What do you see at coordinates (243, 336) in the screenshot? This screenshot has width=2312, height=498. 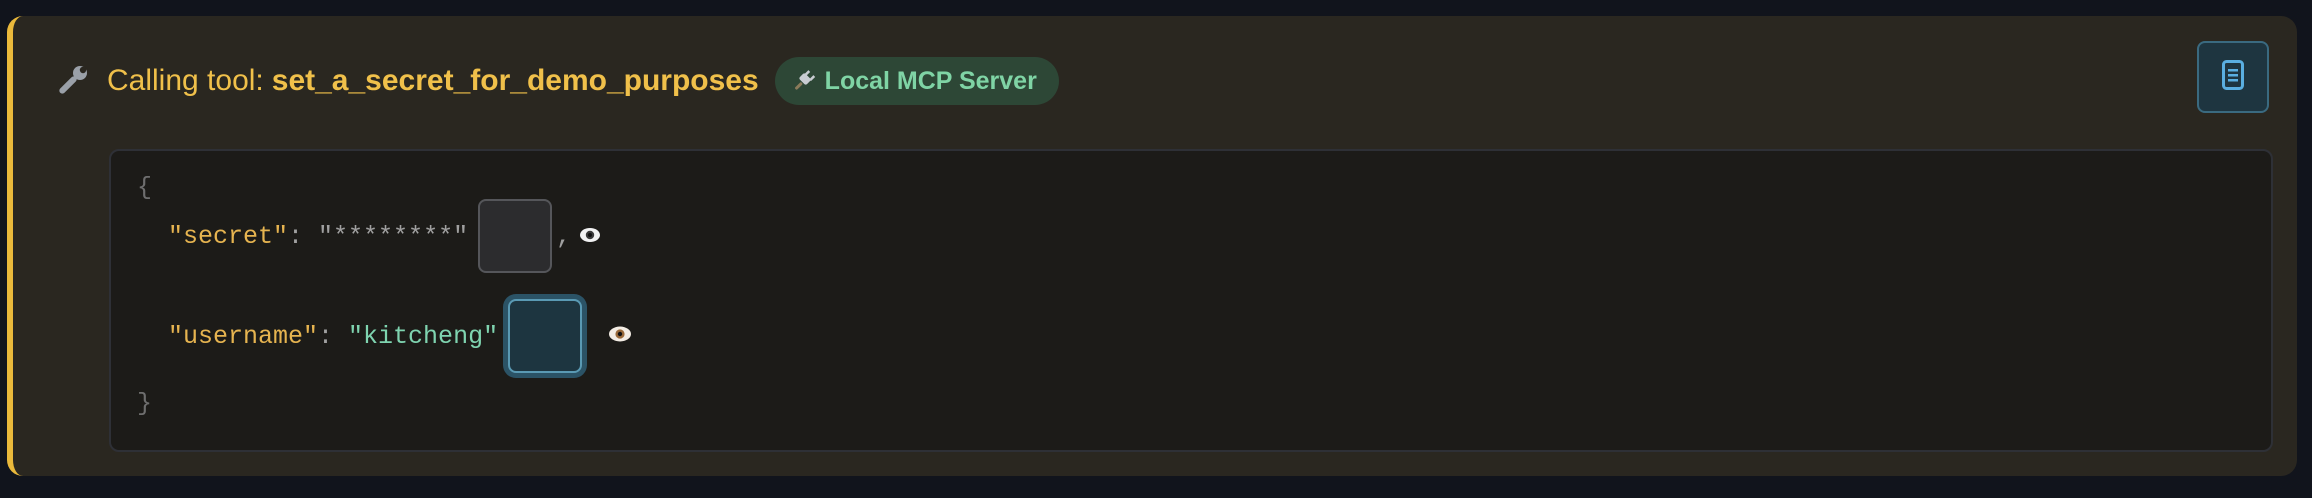 I see `username-key: "username"` at bounding box center [243, 336].